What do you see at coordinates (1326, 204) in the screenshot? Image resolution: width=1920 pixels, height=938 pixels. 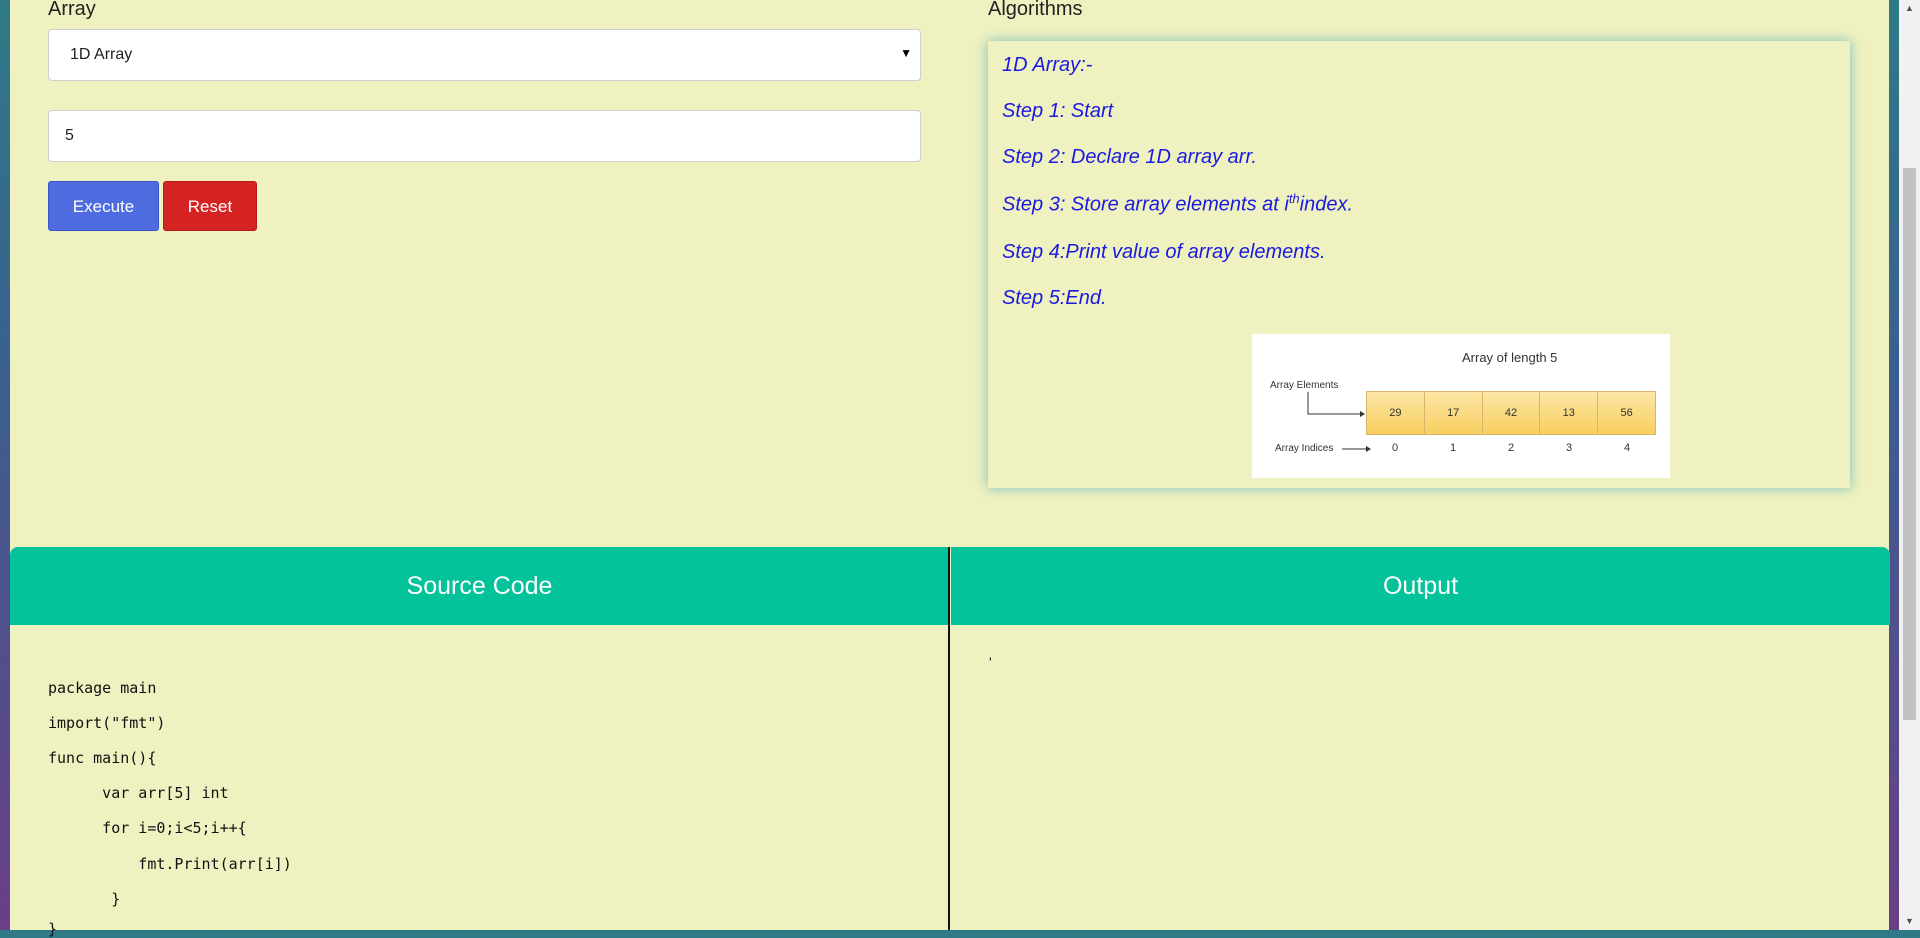 I see `step-3-suffix: index.` at bounding box center [1326, 204].